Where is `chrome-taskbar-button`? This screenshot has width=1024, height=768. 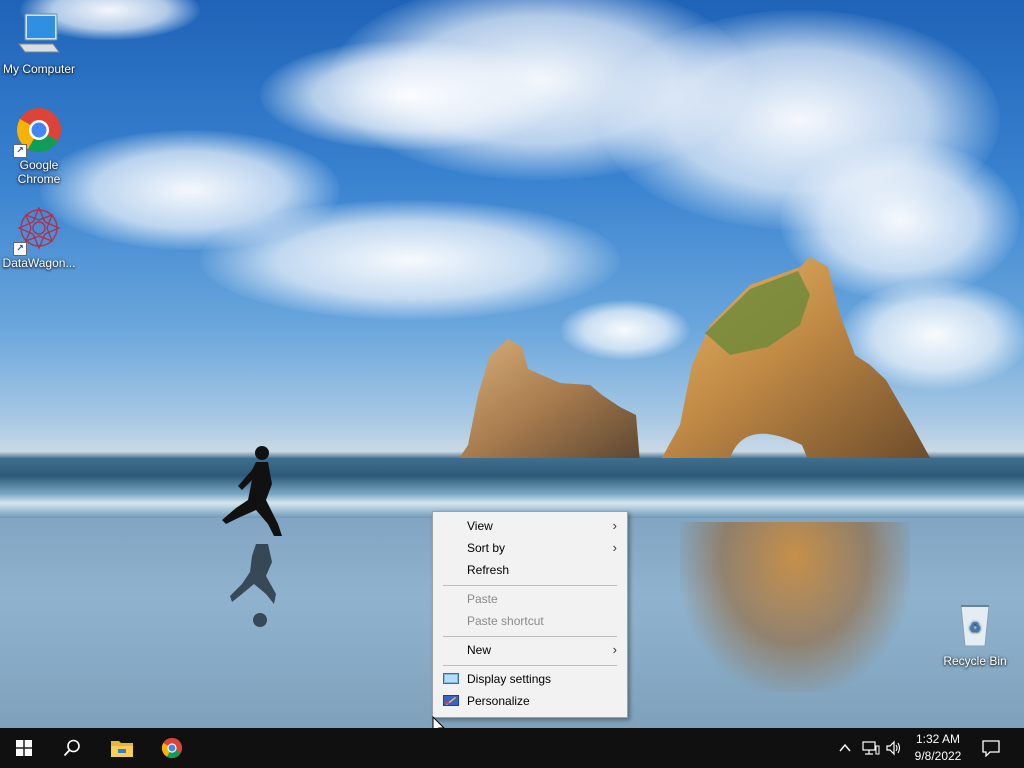
chrome-taskbar-button is located at coordinates (172, 748).